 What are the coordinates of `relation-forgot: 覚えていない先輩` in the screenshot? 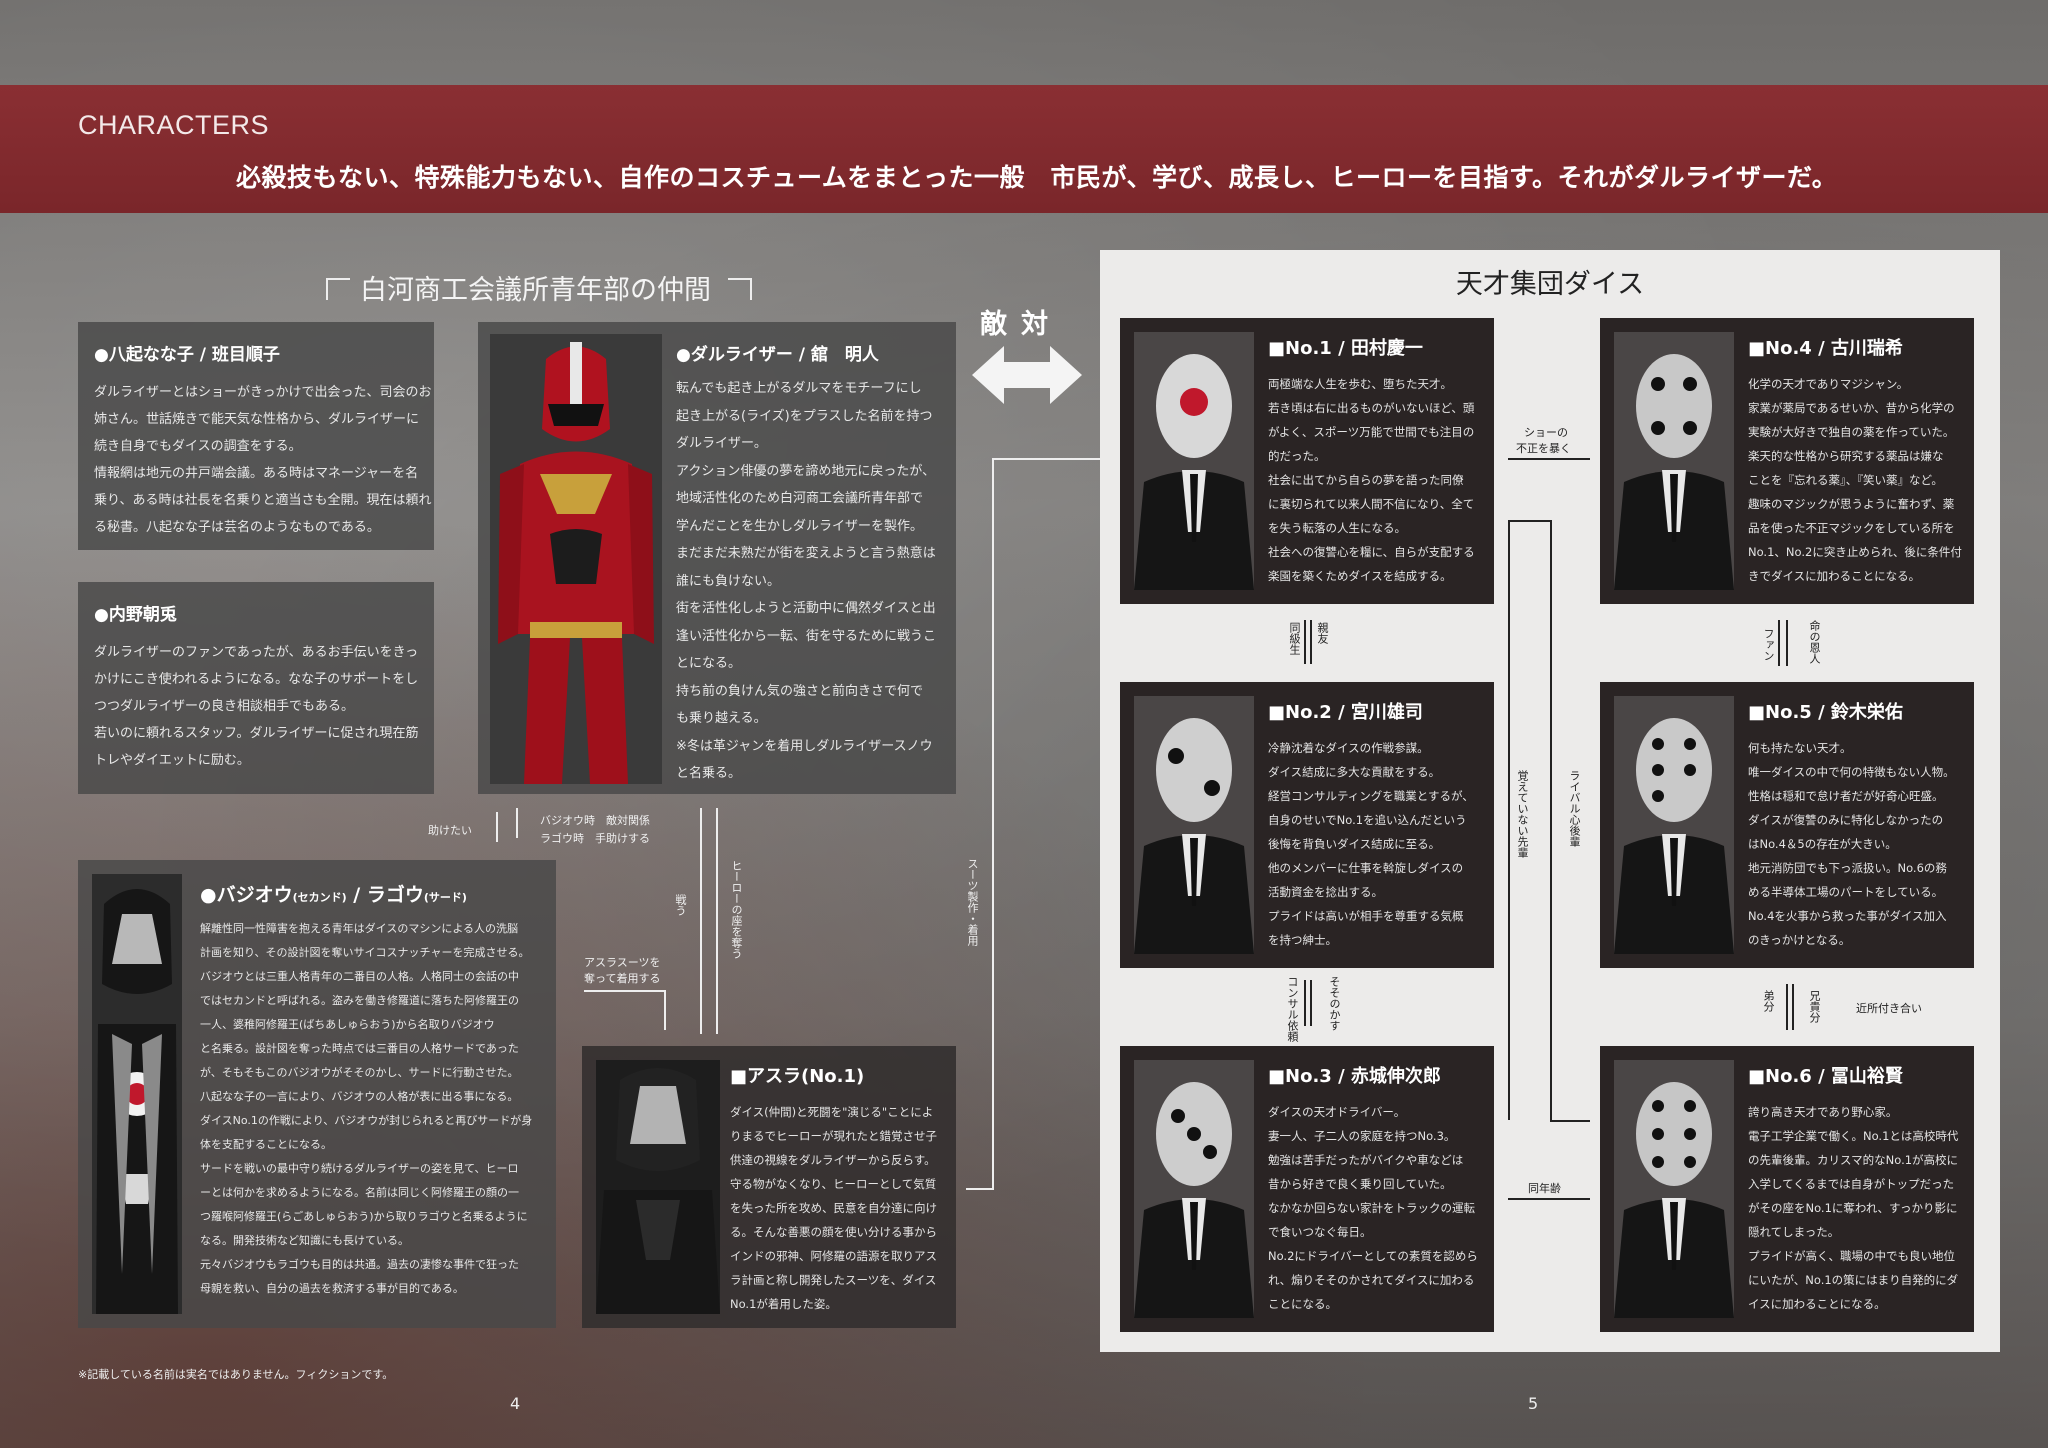 It's located at (1522, 814).